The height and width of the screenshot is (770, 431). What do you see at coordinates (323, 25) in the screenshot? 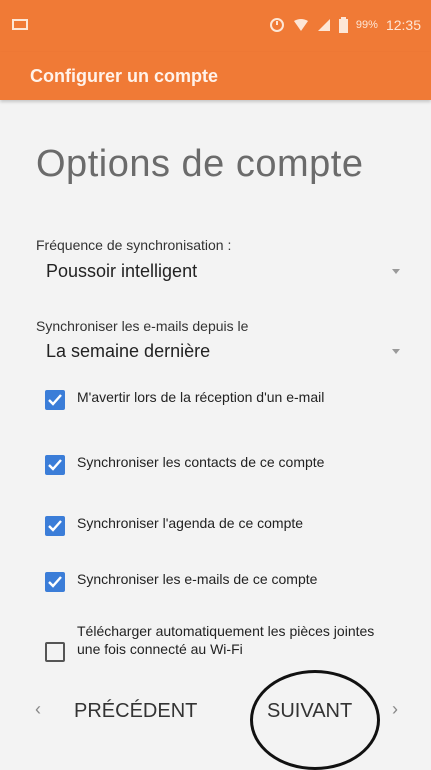
I see `cell-signal-icon` at bounding box center [323, 25].